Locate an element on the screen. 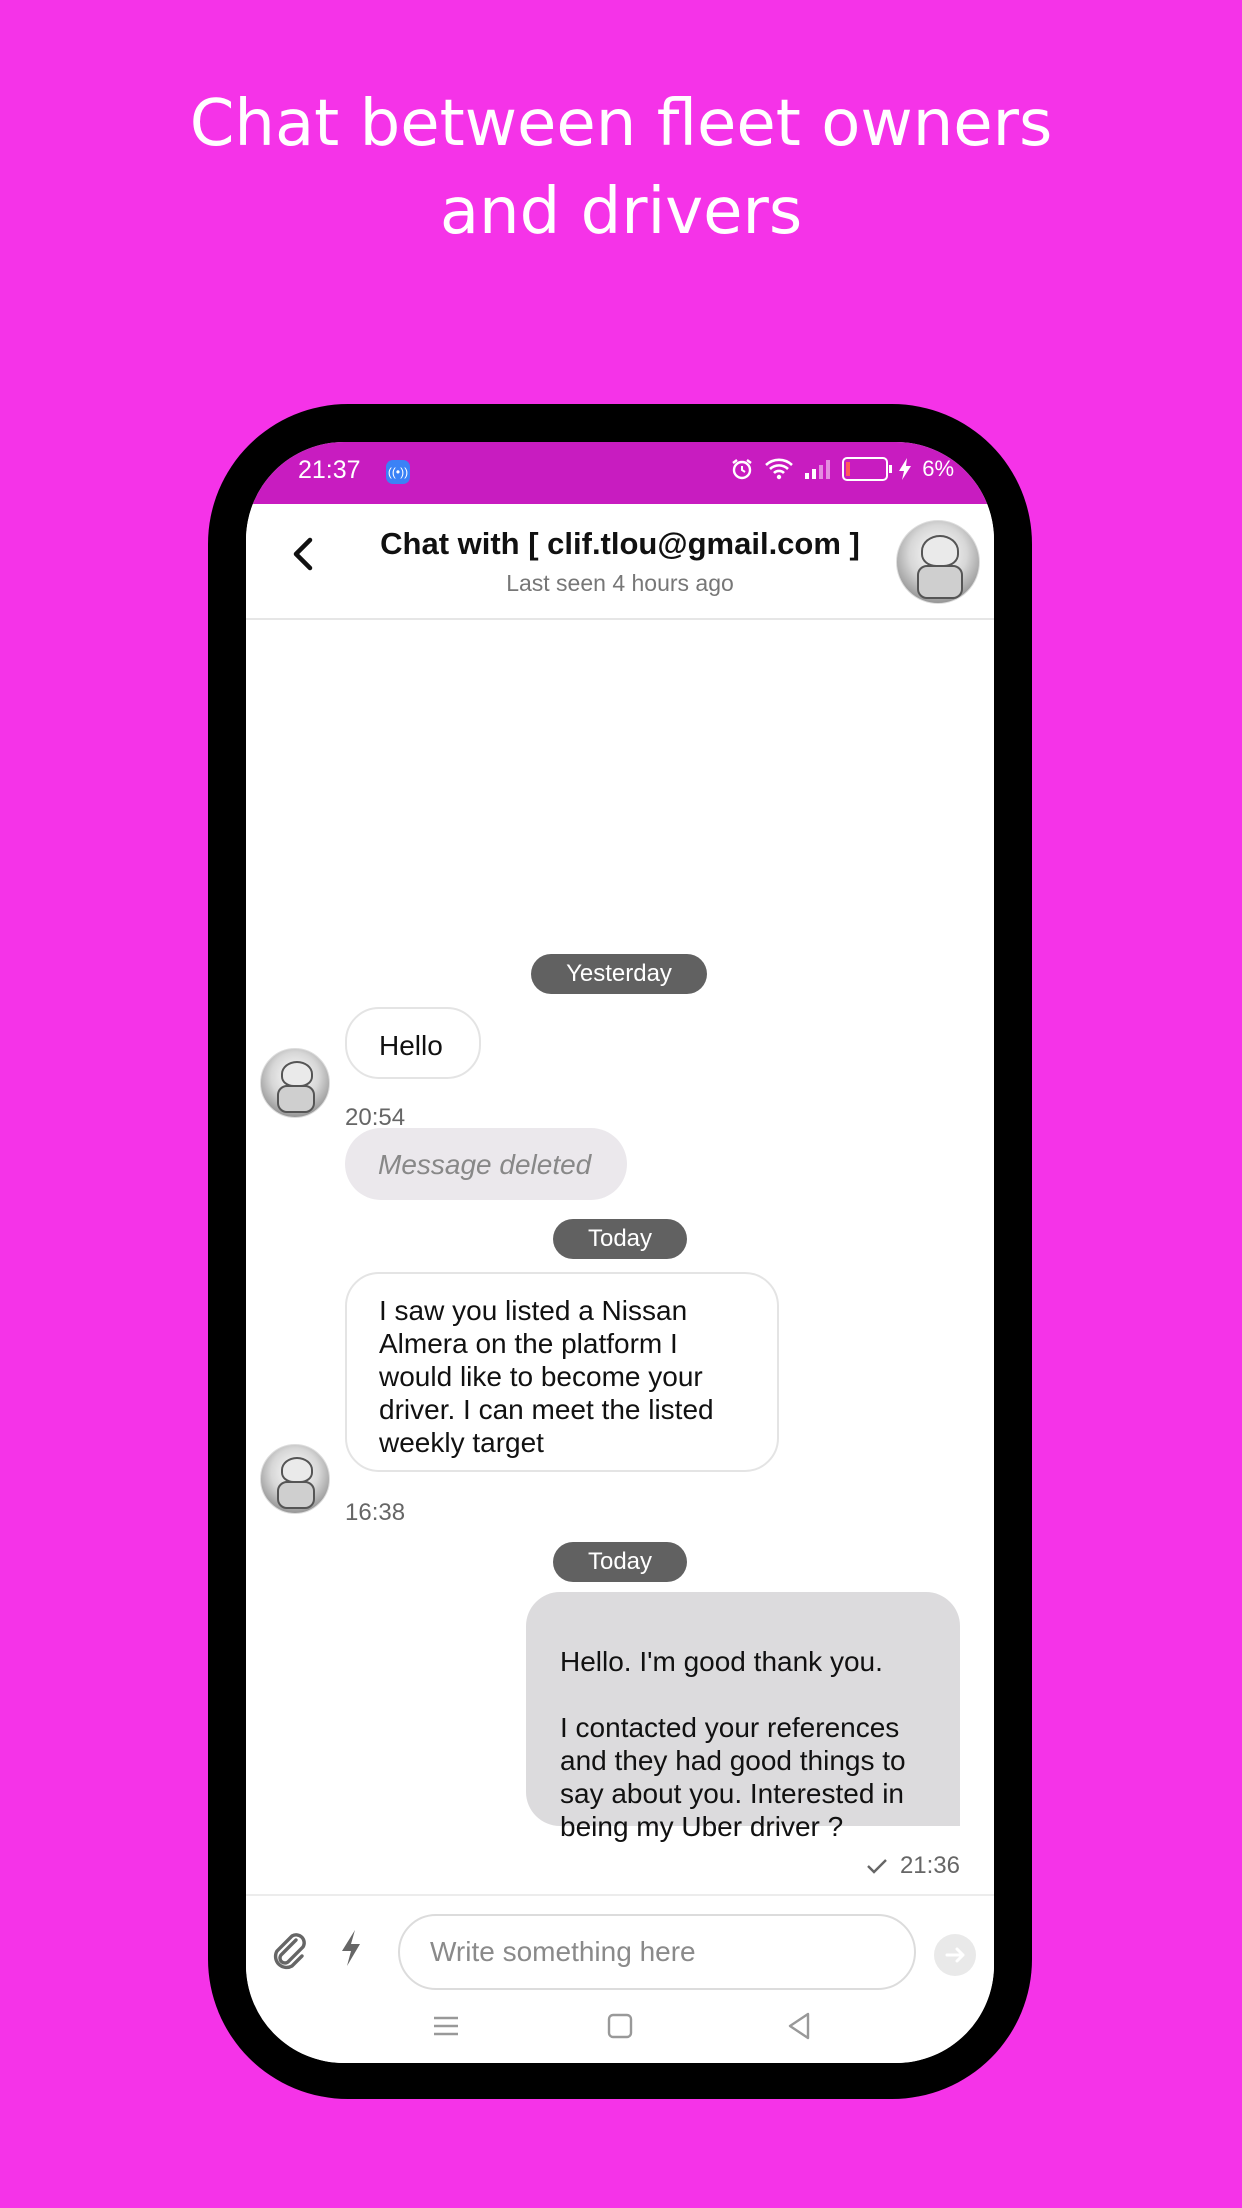 The width and height of the screenshot is (1242, 2208). message-time: 21:36 is located at coordinates (929, 1865).